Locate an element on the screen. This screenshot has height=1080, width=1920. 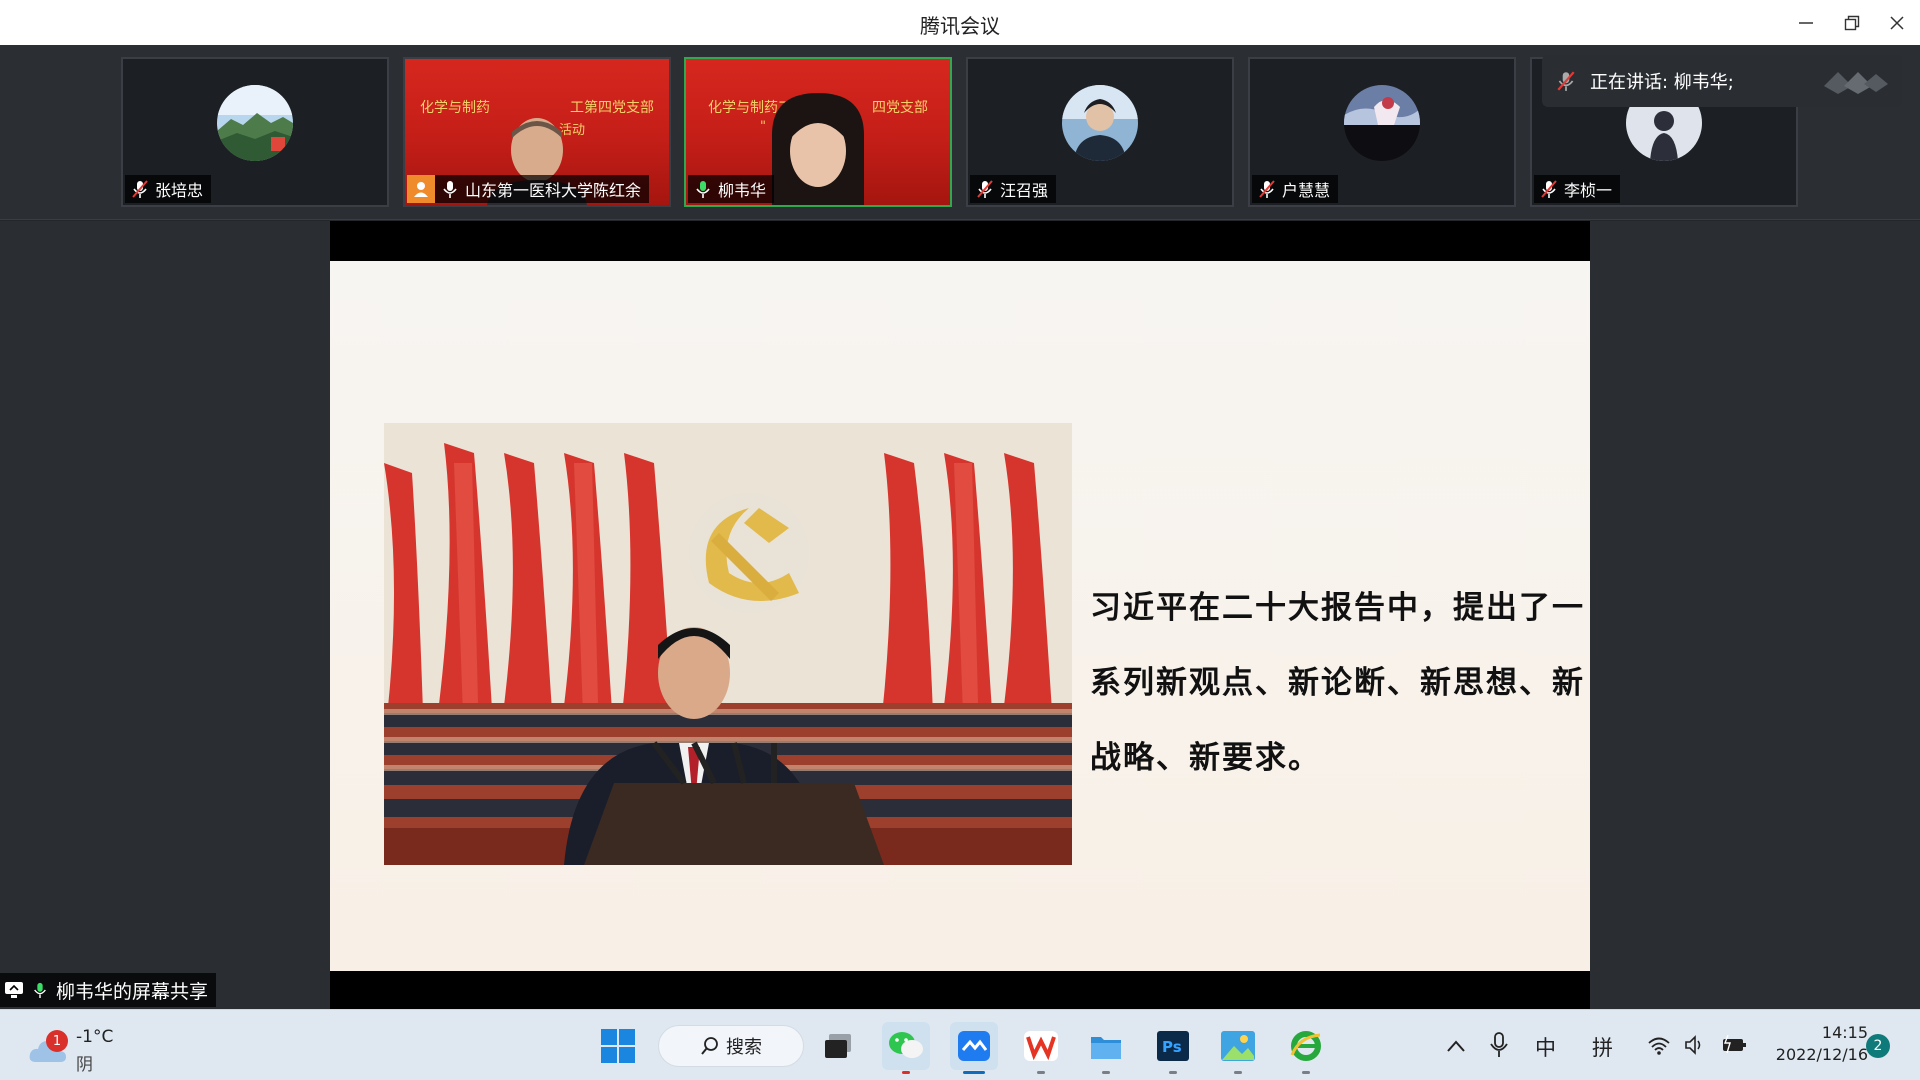
participant-name: 户慧慧 is located at coordinates (1306, 190).